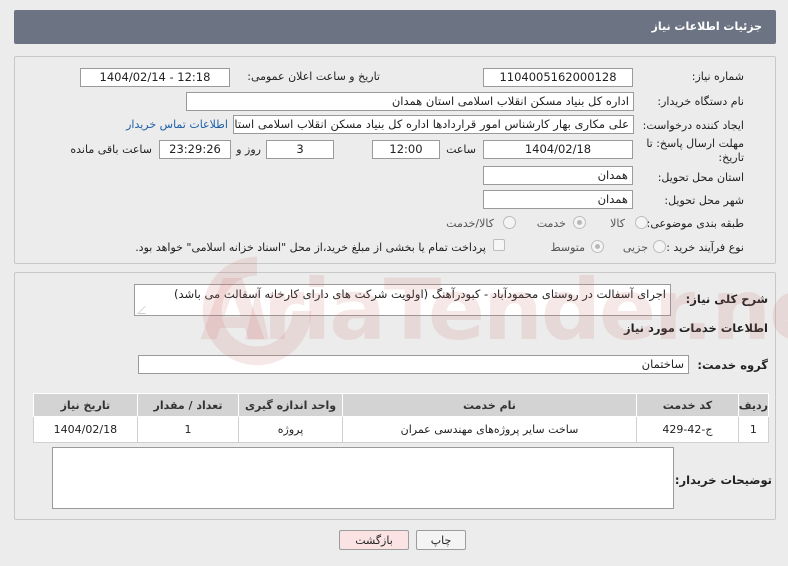  Describe the element at coordinates (579, 222) in the screenshot. I see `category-service-radio` at that location.